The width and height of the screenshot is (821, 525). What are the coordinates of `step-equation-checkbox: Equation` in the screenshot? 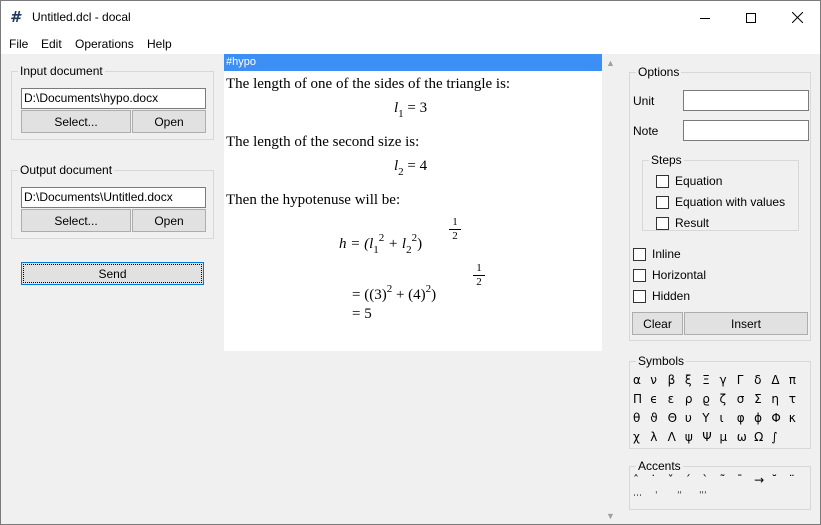 It's located at (689, 181).